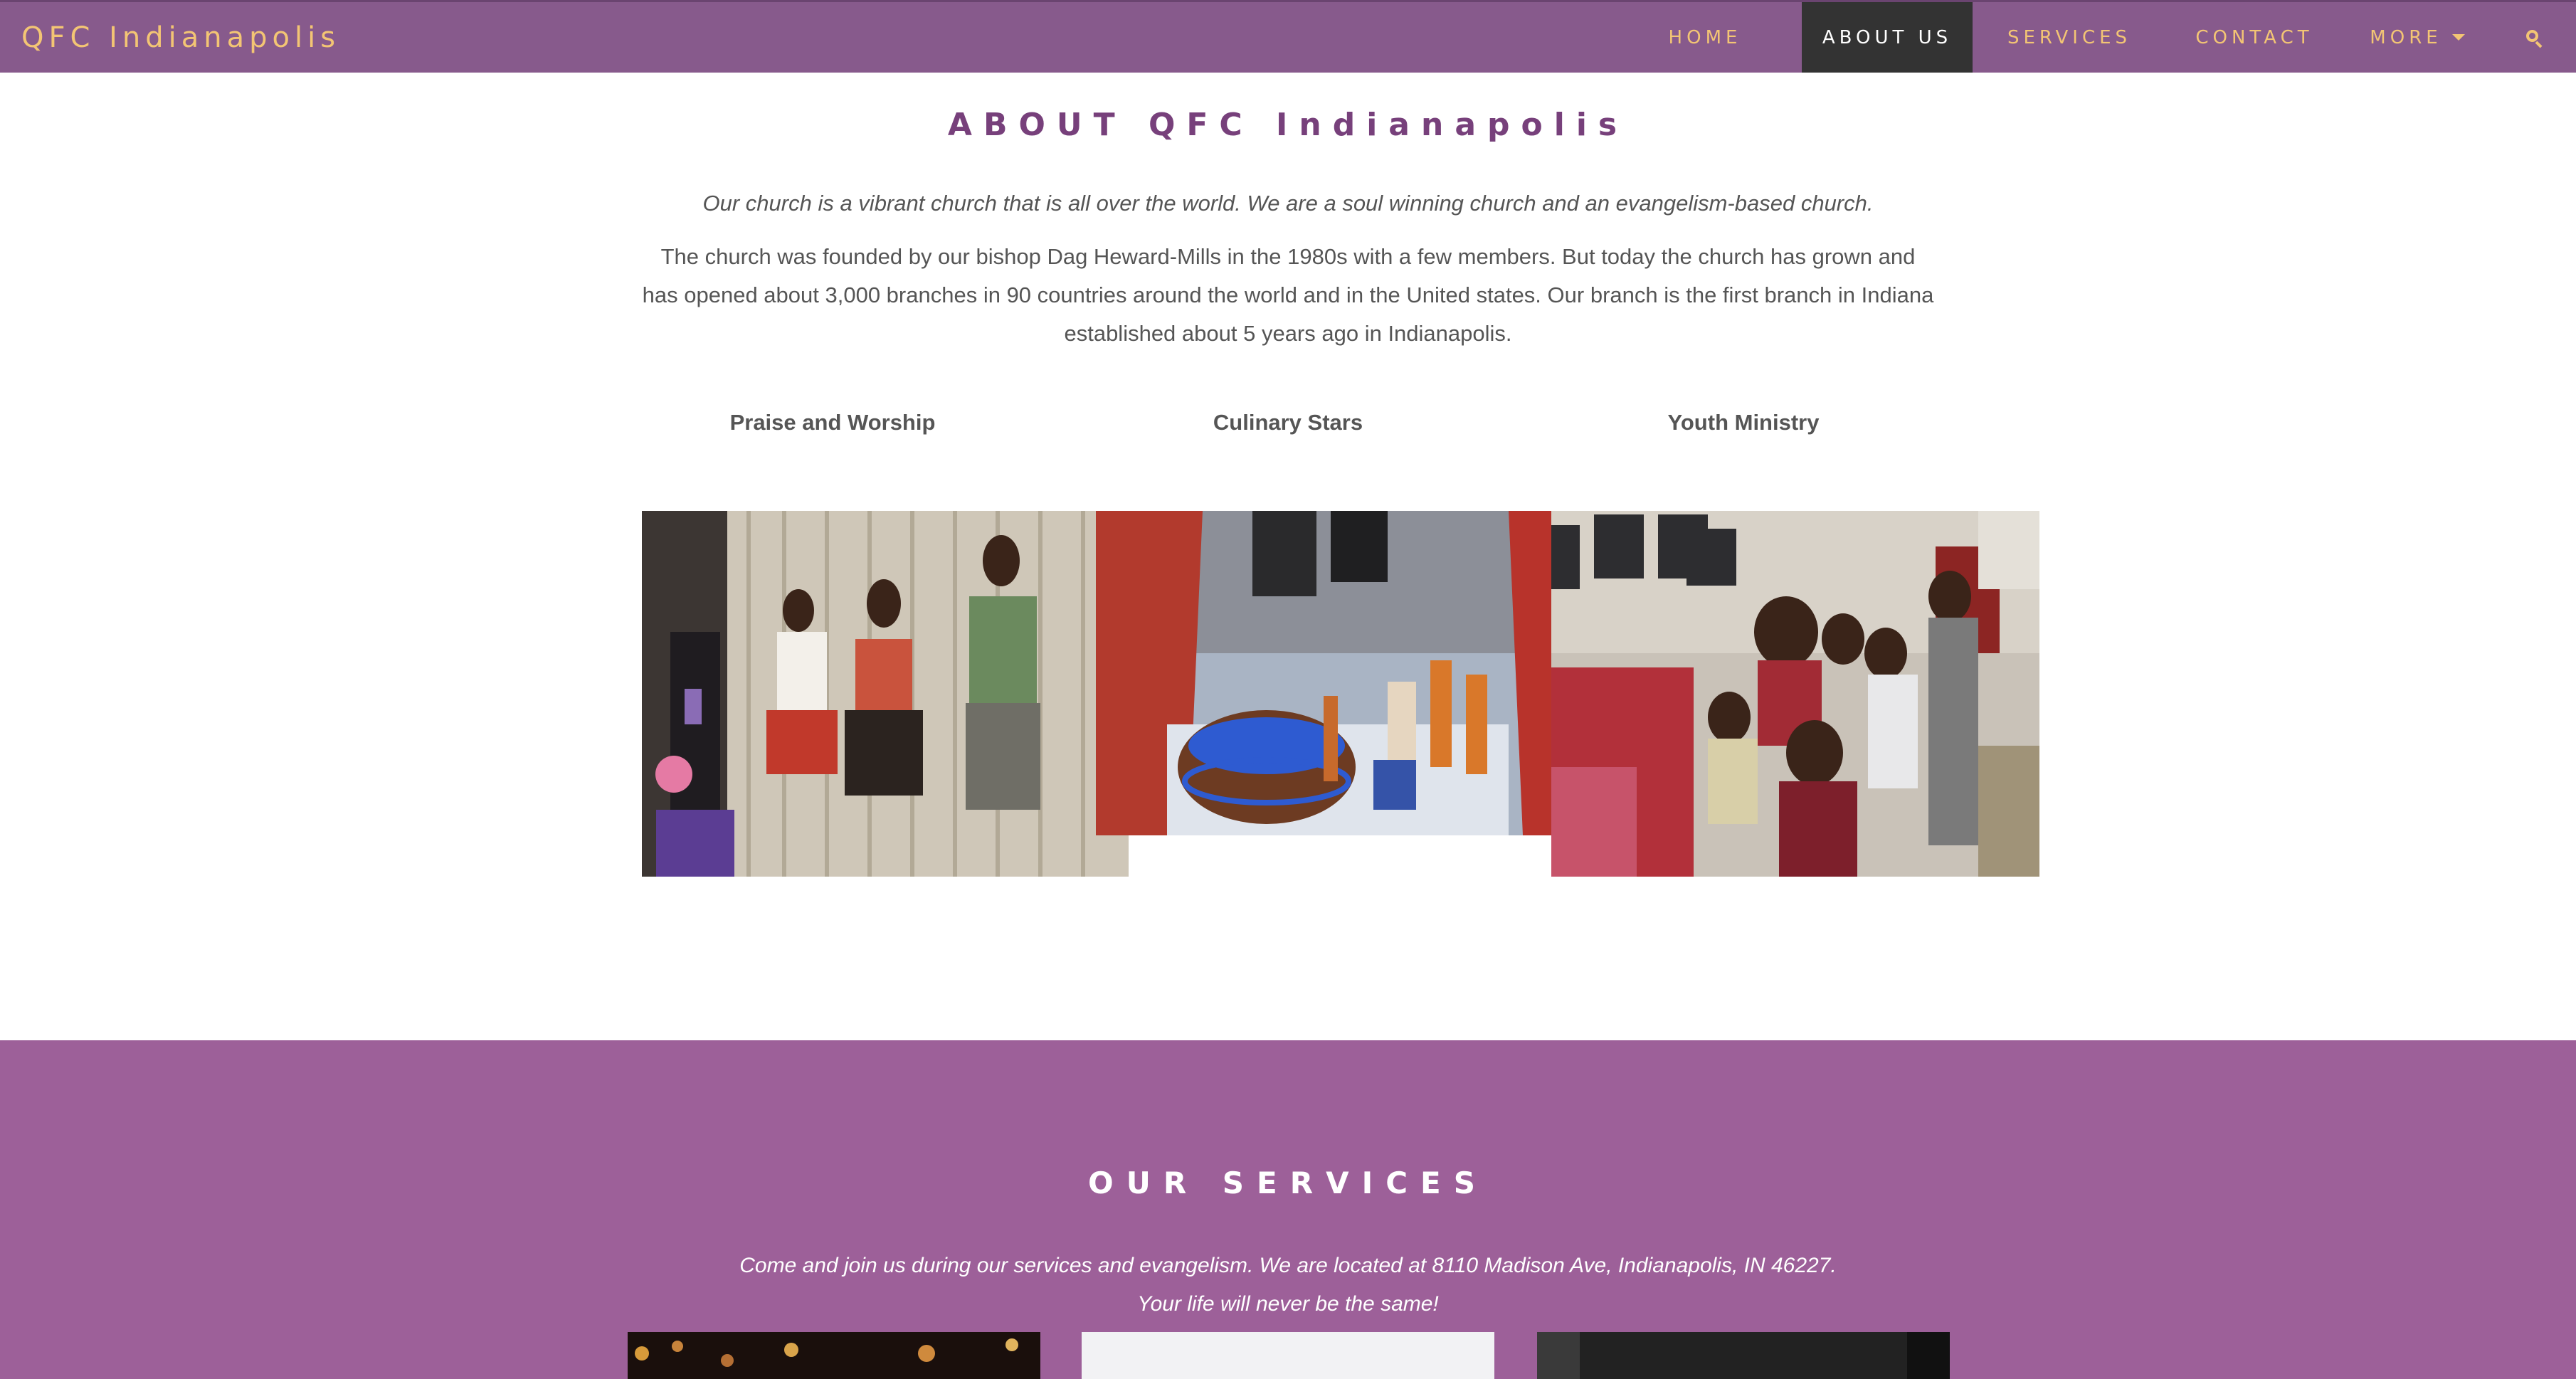 Image resolution: width=2576 pixels, height=1379 pixels. I want to click on nav-search-button, so click(2534, 37).